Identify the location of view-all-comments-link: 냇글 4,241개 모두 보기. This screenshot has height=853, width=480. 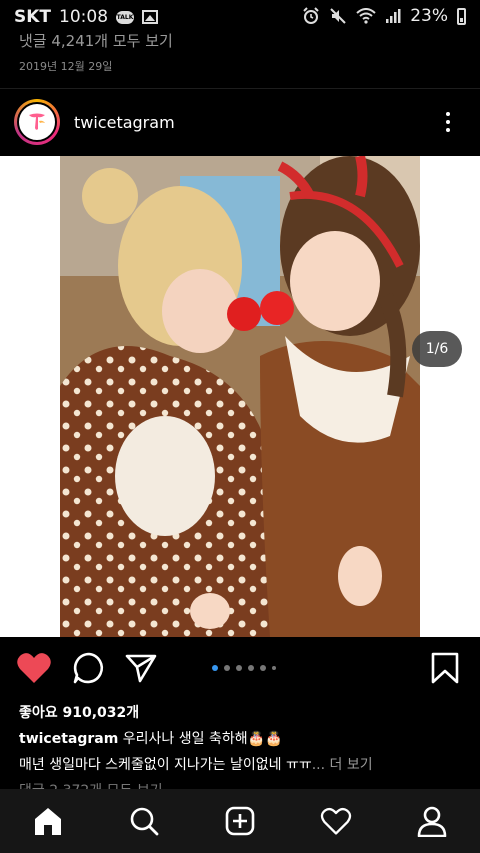
(96, 40).